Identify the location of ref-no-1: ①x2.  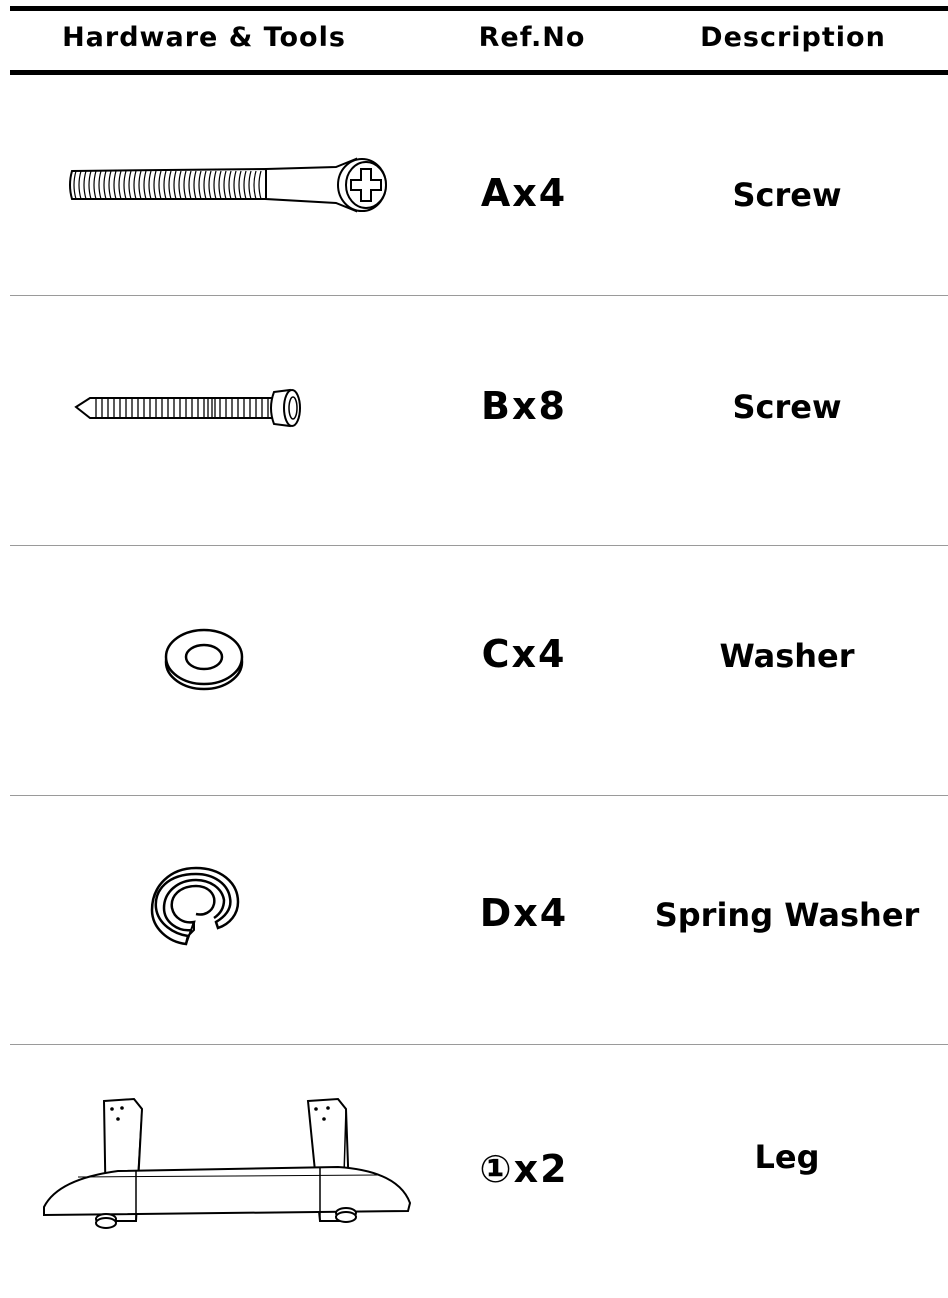
(524, 1169).